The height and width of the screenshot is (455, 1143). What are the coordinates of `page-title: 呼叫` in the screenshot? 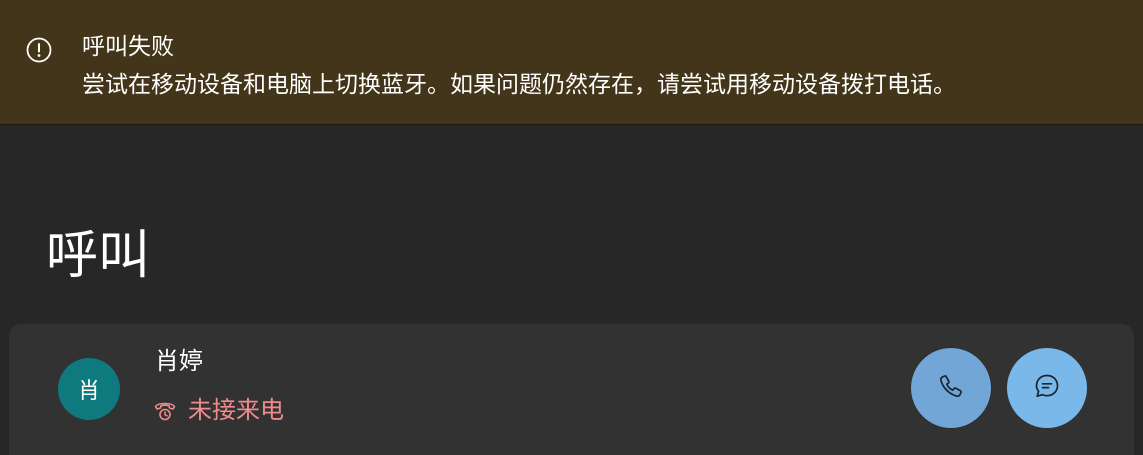 It's located at (98, 256).